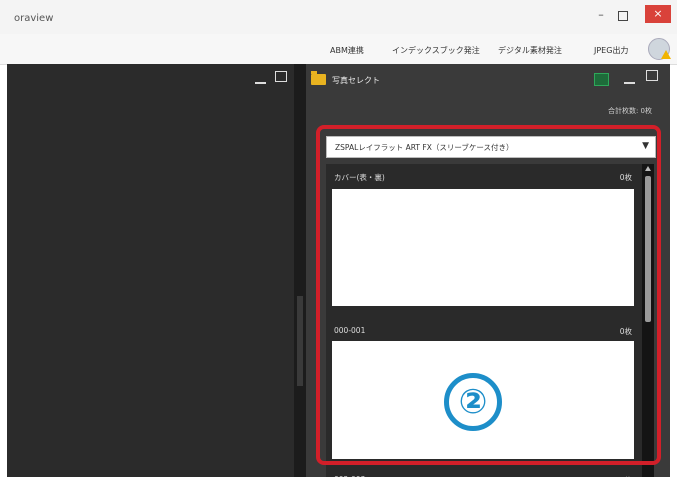  What do you see at coordinates (659, 49) in the screenshot?
I see `user-avatar-icon` at bounding box center [659, 49].